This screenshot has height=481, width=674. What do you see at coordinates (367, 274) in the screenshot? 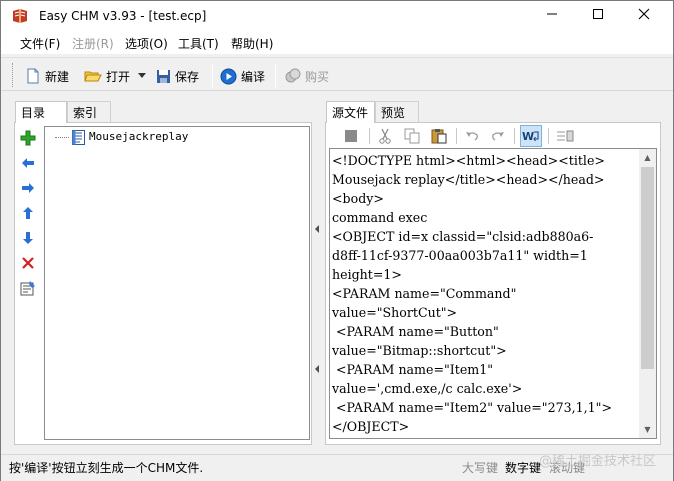
I see `source-line: height=1>` at bounding box center [367, 274].